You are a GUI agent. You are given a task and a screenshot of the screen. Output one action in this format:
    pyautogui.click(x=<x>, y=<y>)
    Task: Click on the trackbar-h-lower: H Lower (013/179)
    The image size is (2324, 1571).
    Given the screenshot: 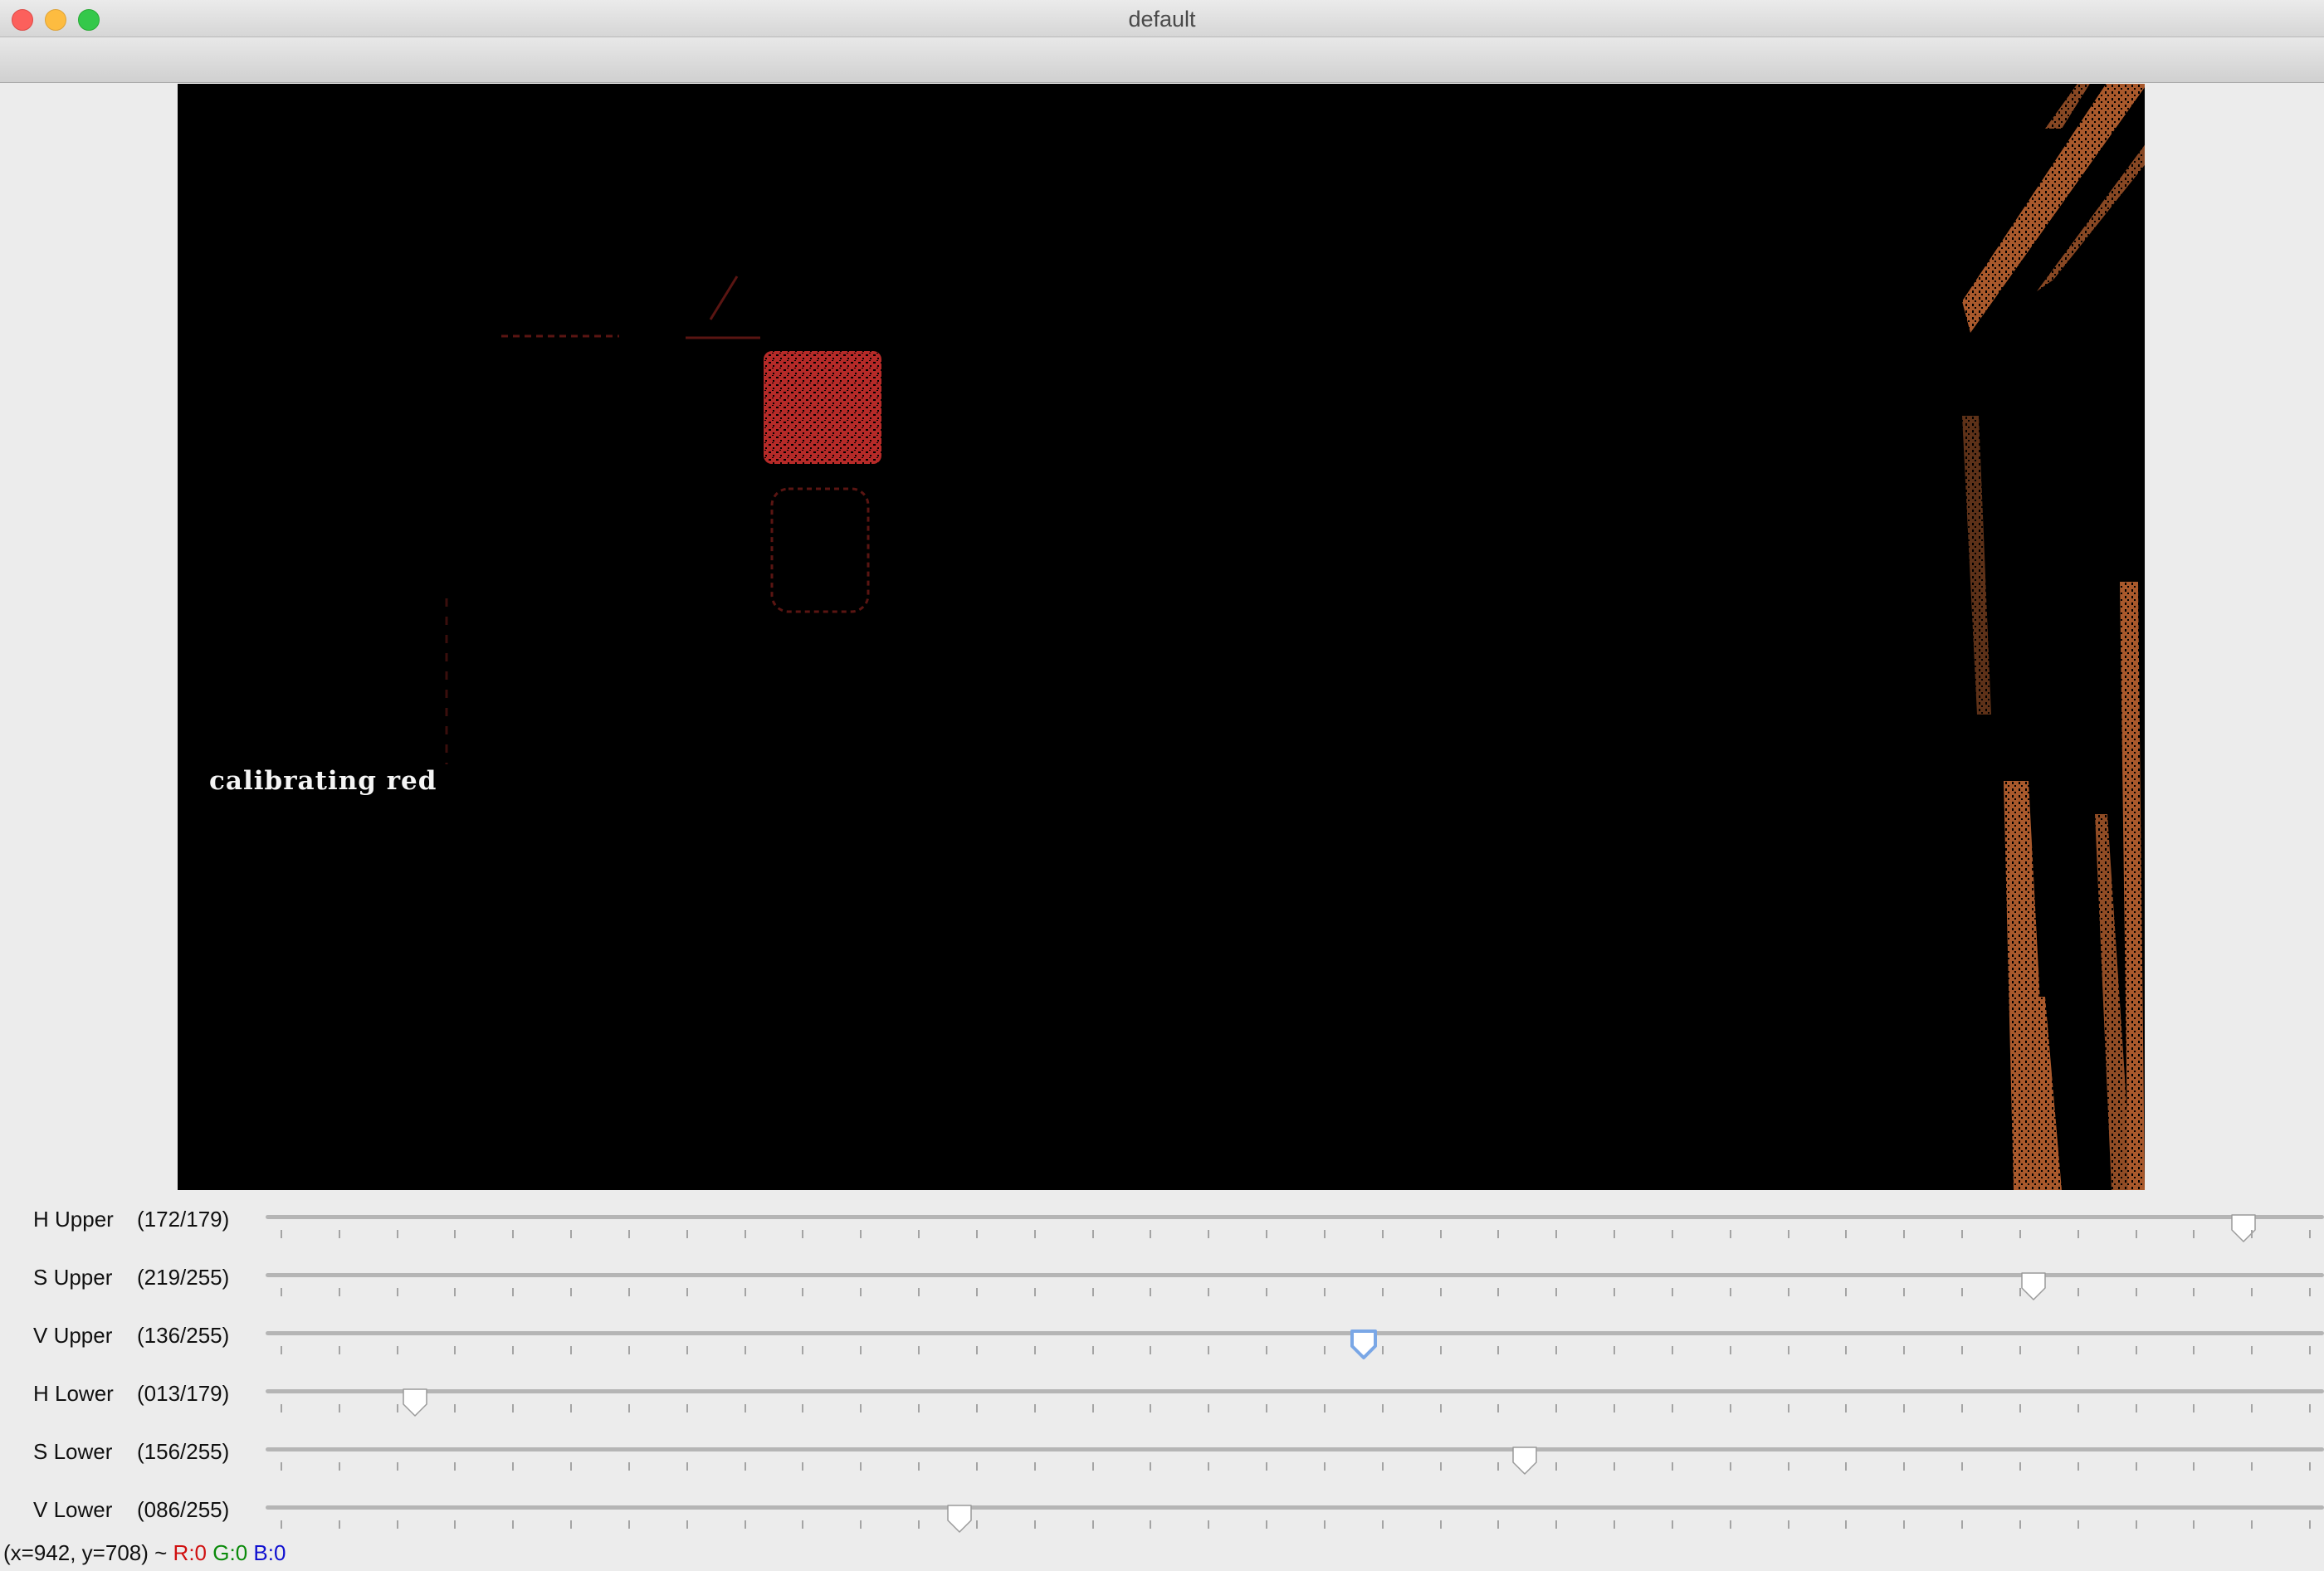 What is the action you would take?
    pyautogui.click(x=1162, y=1410)
    